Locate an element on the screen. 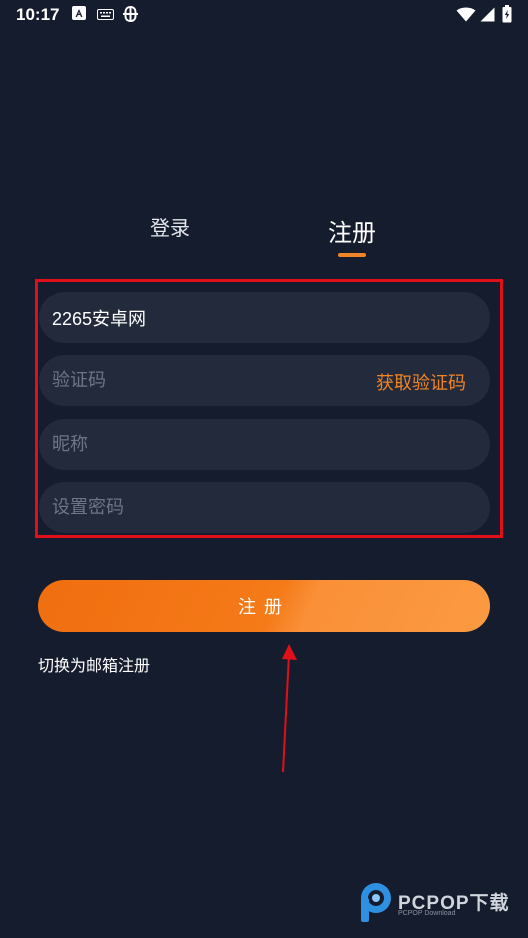  tab-indicator is located at coordinates (352, 255).